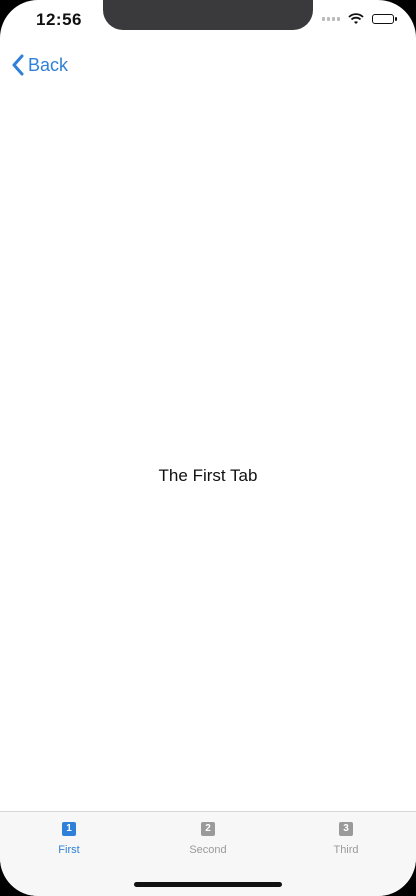 Image resolution: width=416 pixels, height=896 pixels. I want to click on tab-second: 2 Second, so click(208, 839).